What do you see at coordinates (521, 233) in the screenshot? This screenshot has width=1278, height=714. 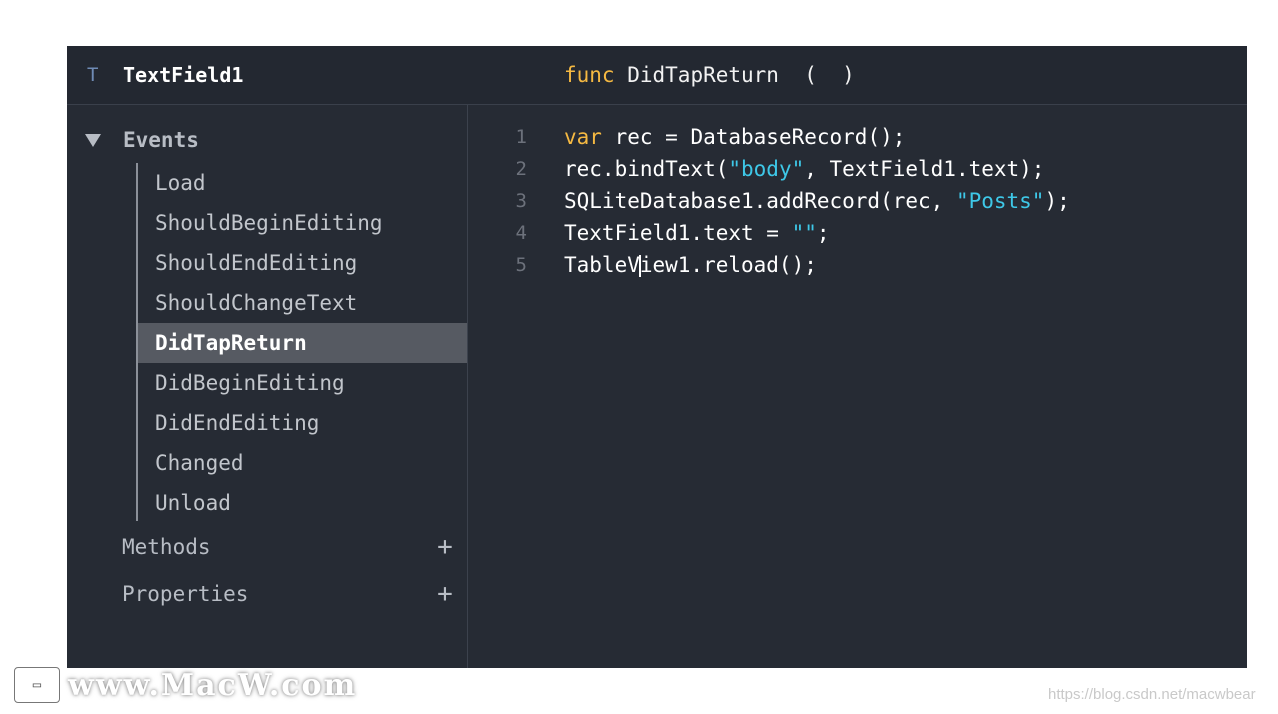 I see `line-number: 4` at bounding box center [521, 233].